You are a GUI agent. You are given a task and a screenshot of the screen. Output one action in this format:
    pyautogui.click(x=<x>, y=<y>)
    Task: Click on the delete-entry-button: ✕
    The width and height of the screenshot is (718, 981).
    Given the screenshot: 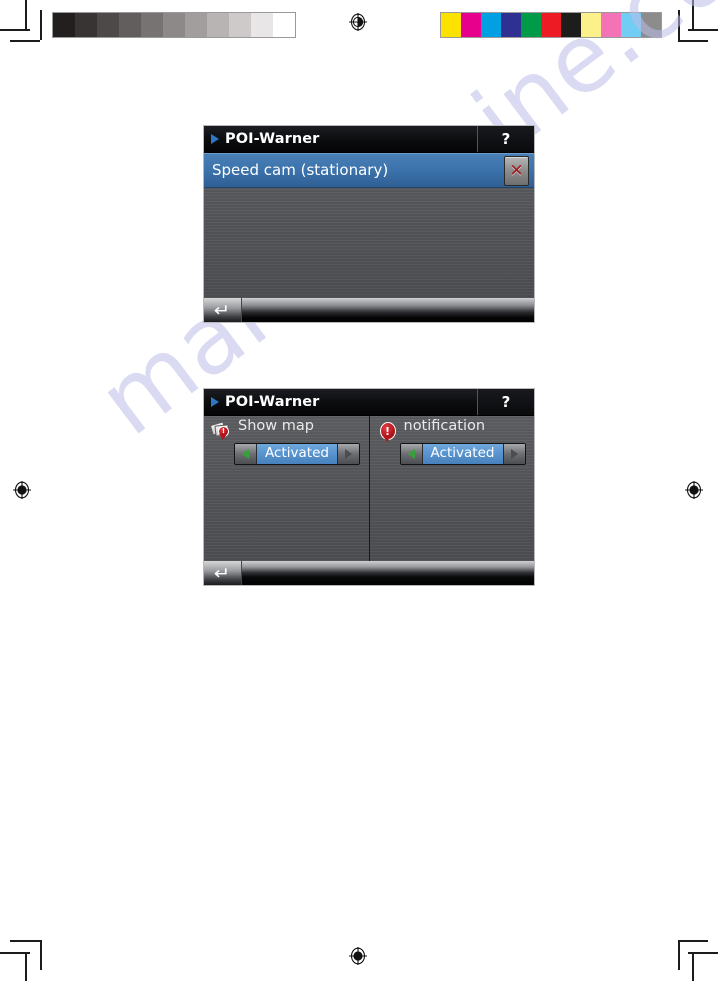 What is the action you would take?
    pyautogui.click(x=516, y=171)
    